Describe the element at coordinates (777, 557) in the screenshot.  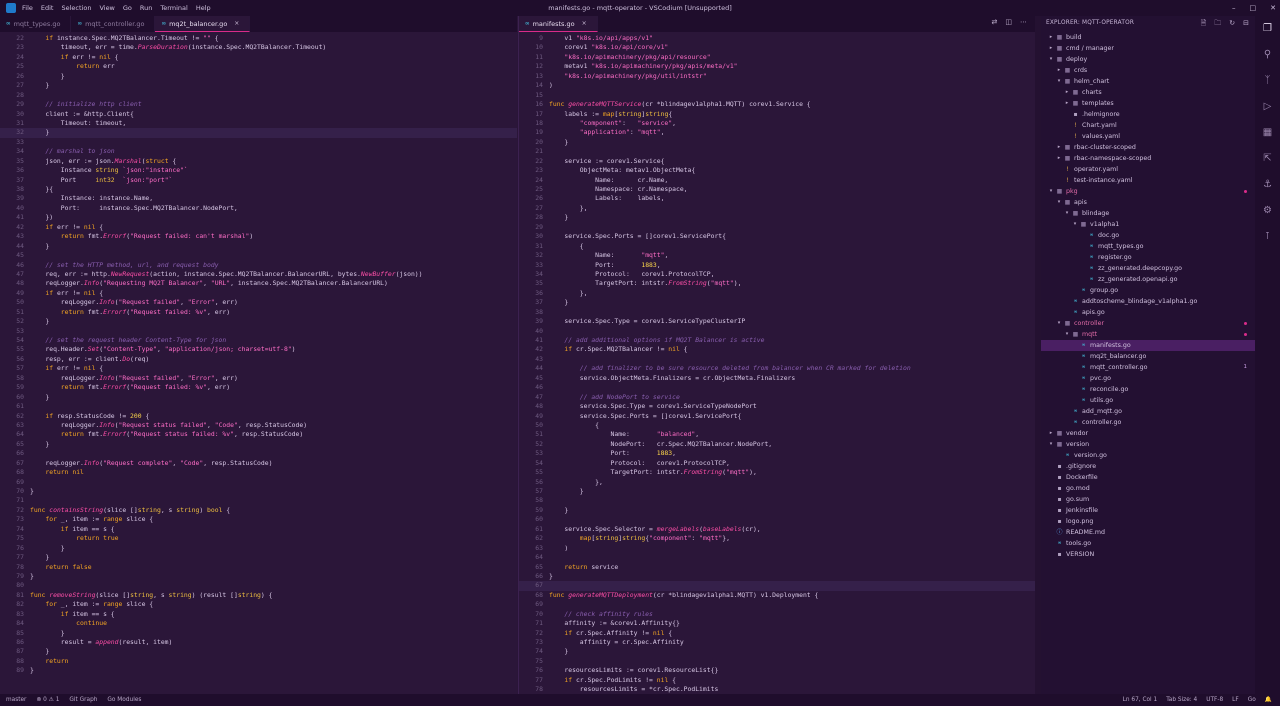
I see `code-line: 64` at that location.